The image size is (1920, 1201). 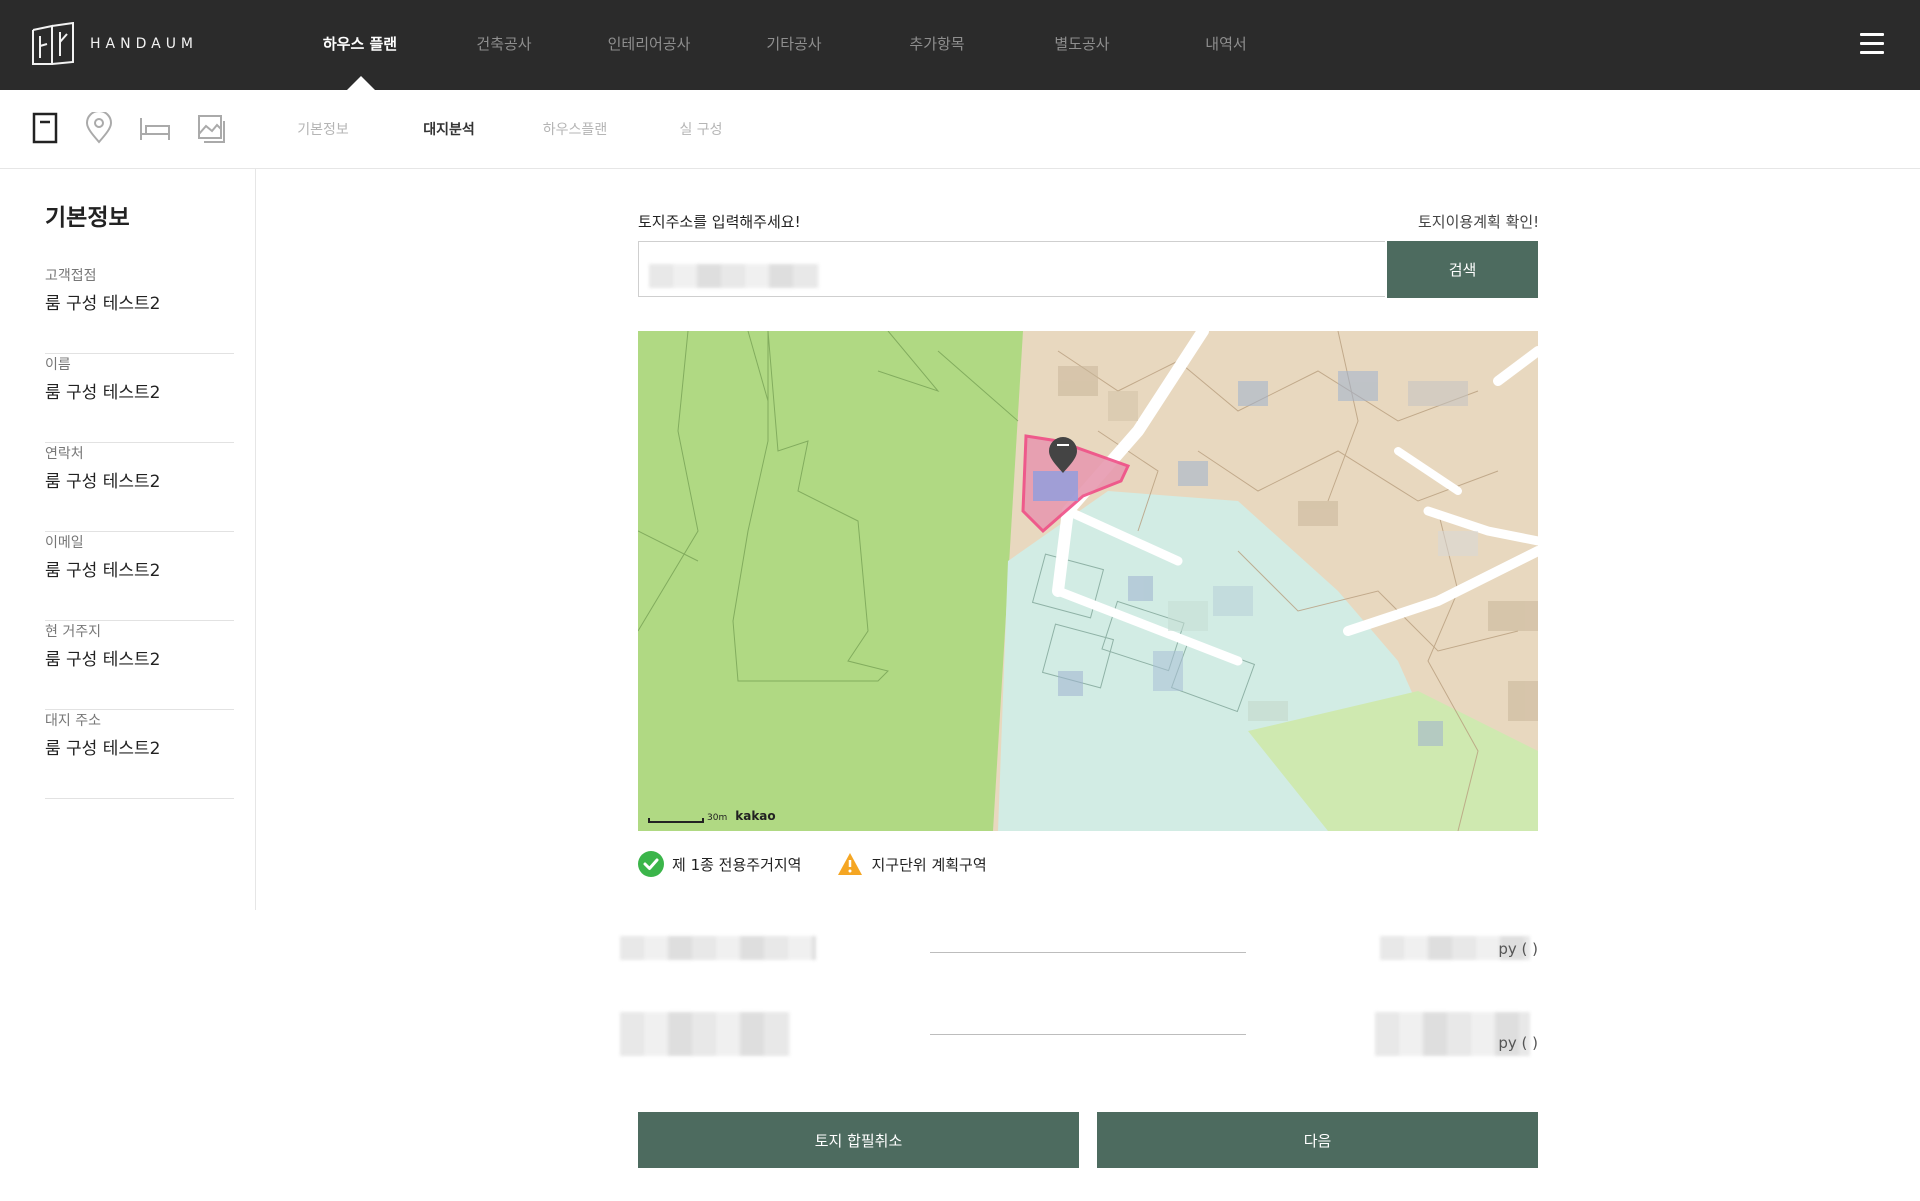 What do you see at coordinates (58, 365) in the screenshot?
I see `field-label: 이름` at bounding box center [58, 365].